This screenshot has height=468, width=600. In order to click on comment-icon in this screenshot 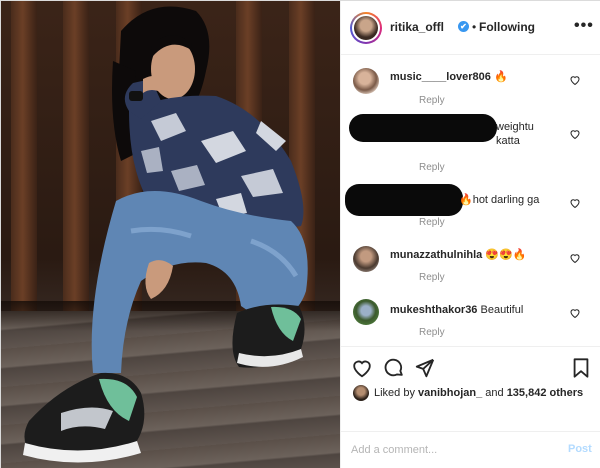, I will do `click(394, 368)`.